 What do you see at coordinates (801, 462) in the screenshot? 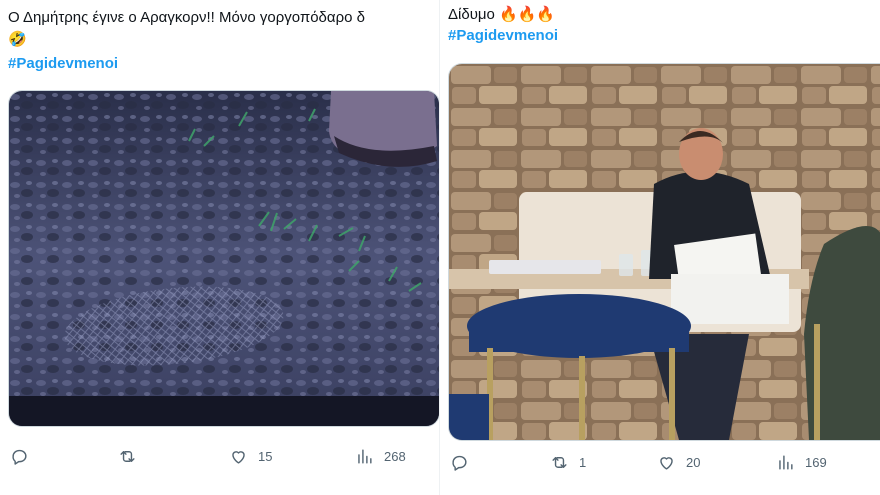
I see `views-button: 169` at bounding box center [801, 462].